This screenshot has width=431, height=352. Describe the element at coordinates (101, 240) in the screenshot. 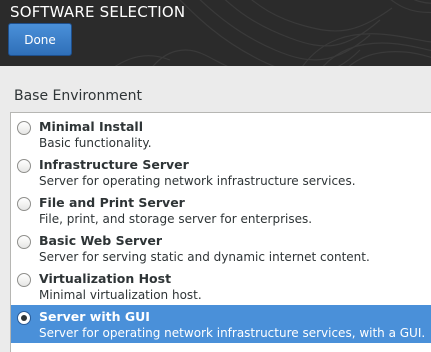

I see `env-option-name: Basic Web Server` at that location.